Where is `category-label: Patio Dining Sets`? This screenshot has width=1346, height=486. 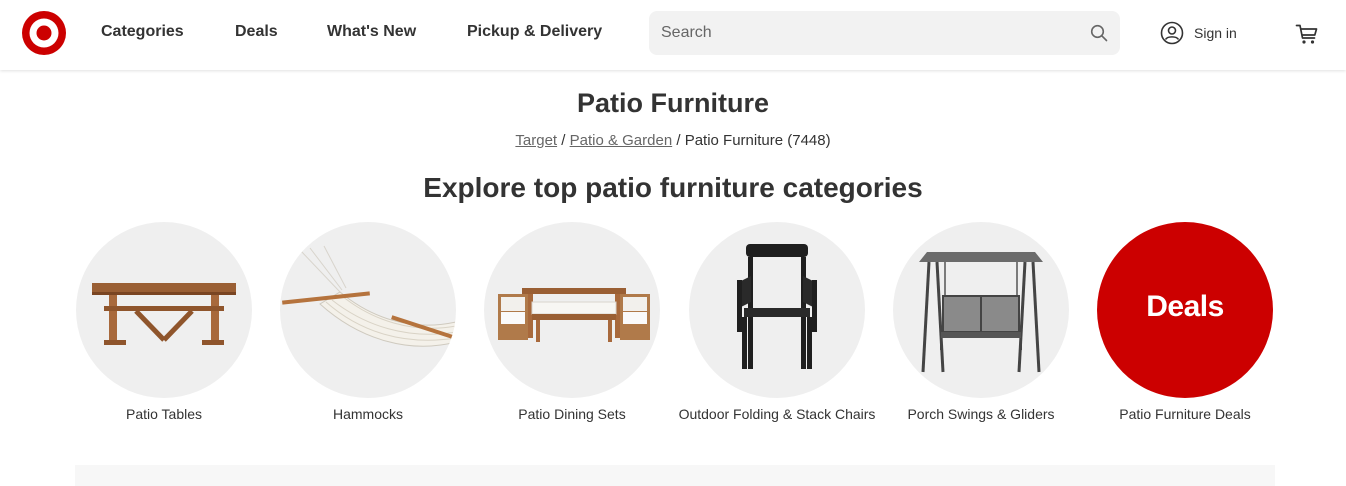 category-label: Patio Dining Sets is located at coordinates (572, 414).